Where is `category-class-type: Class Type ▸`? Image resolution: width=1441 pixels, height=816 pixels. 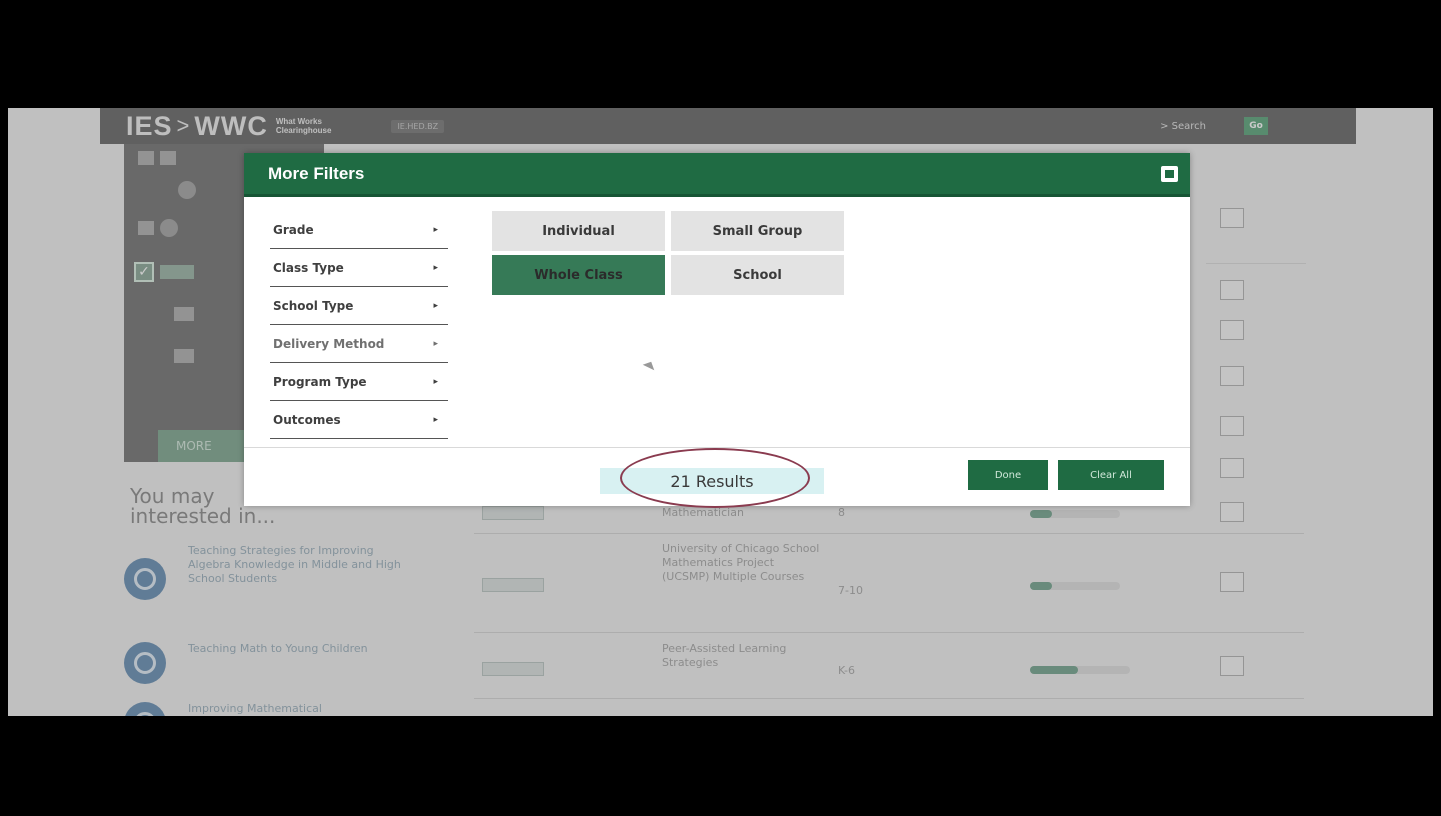 category-class-type: Class Type ▸ is located at coordinates (359, 268).